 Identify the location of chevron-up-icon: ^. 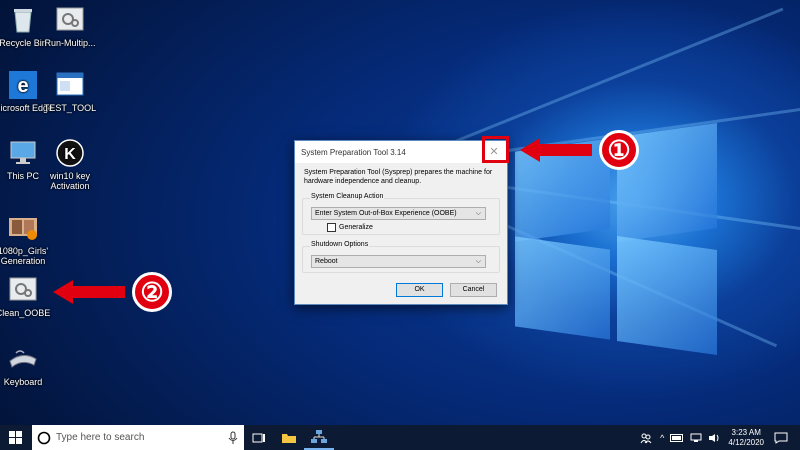
(662, 438).